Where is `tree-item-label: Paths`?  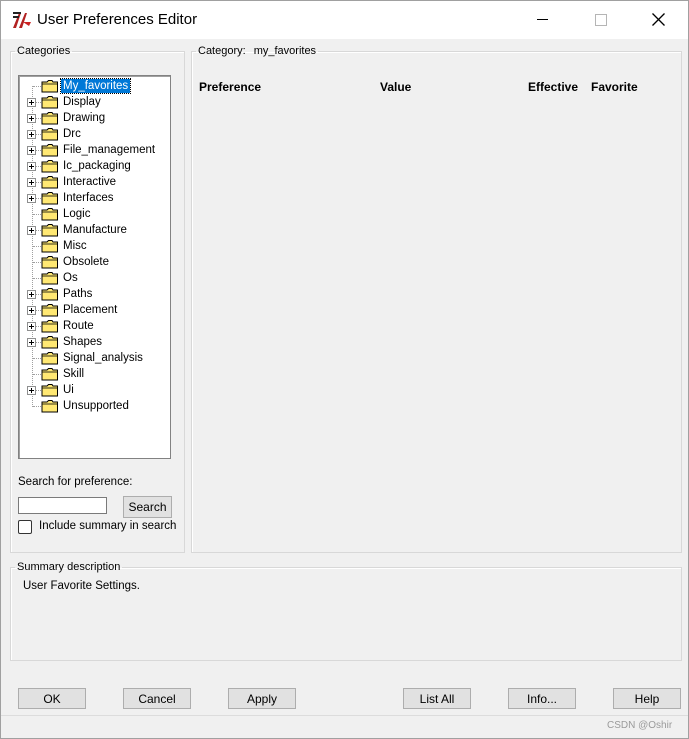 tree-item-label: Paths is located at coordinates (78, 294).